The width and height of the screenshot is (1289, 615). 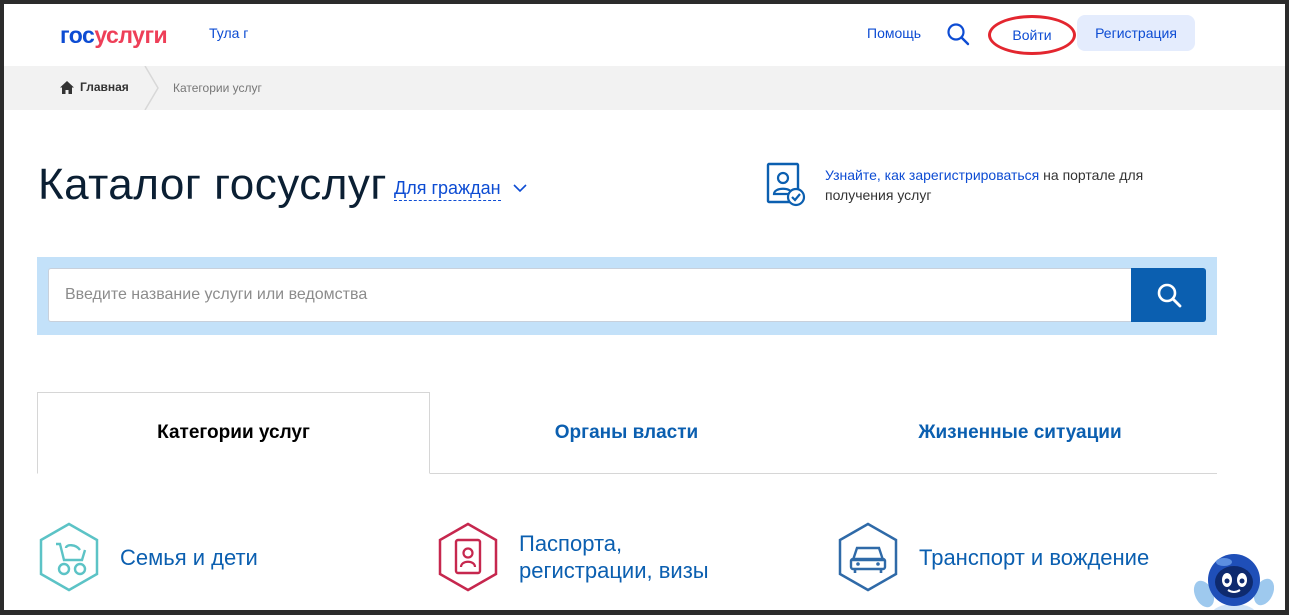 I want to click on category-passports: Паспорта, регистрации, визы, so click(x=573, y=557).